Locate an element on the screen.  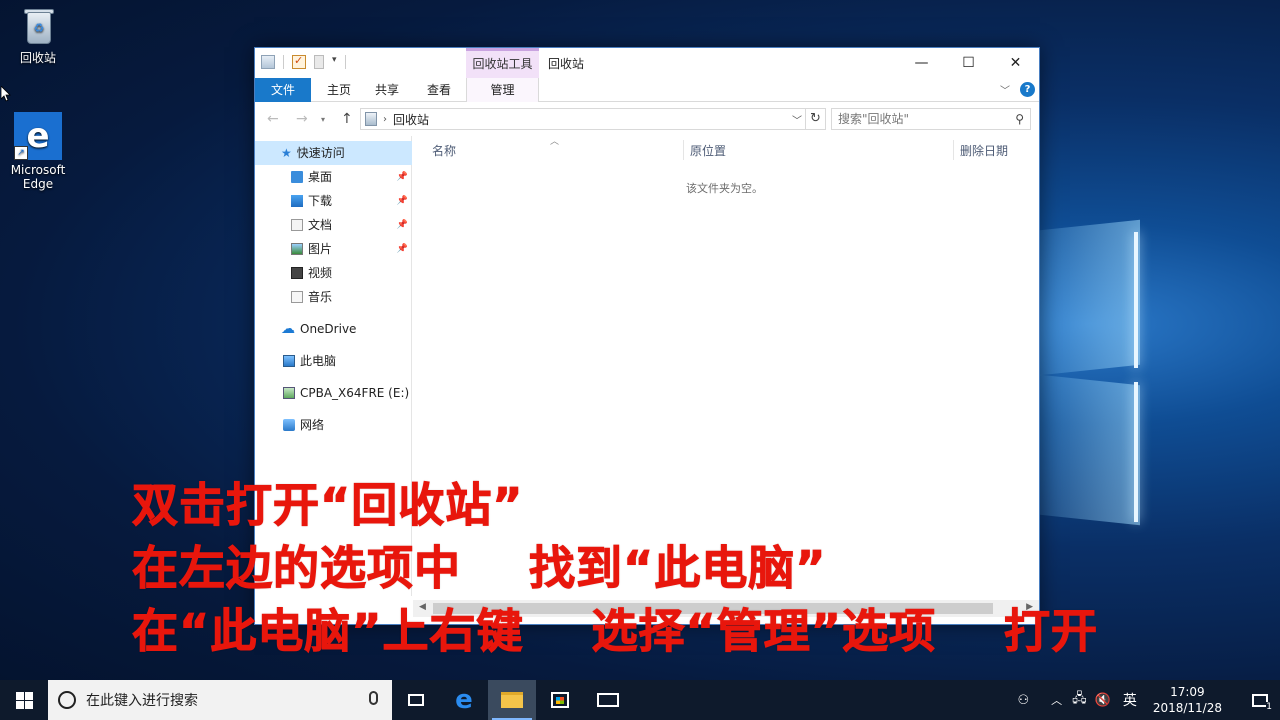
network-status-icon: 🖧 is located at coordinates (1079, 700).